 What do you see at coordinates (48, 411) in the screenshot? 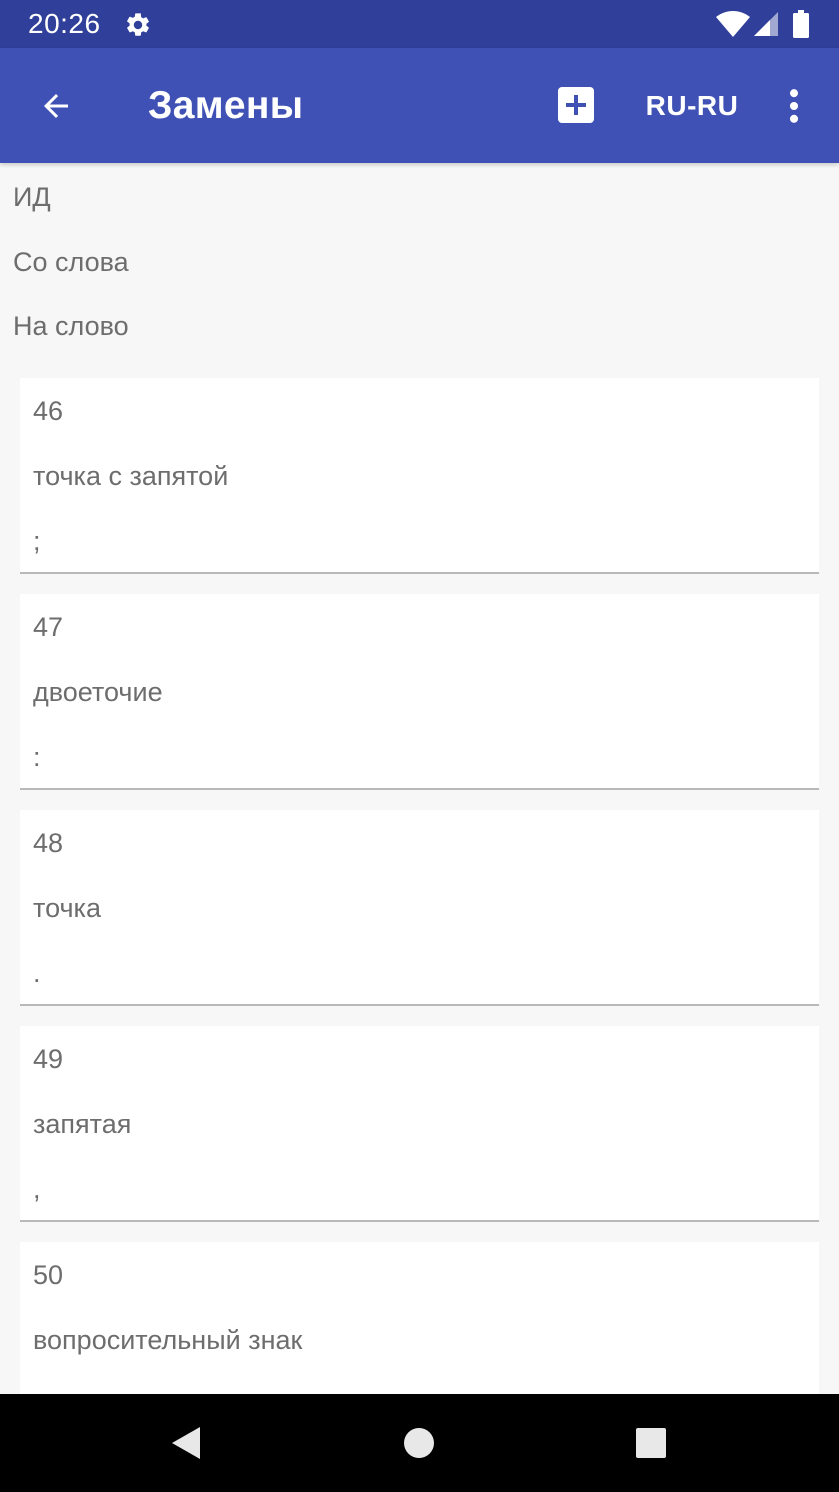
I see `item-id: 46` at bounding box center [48, 411].